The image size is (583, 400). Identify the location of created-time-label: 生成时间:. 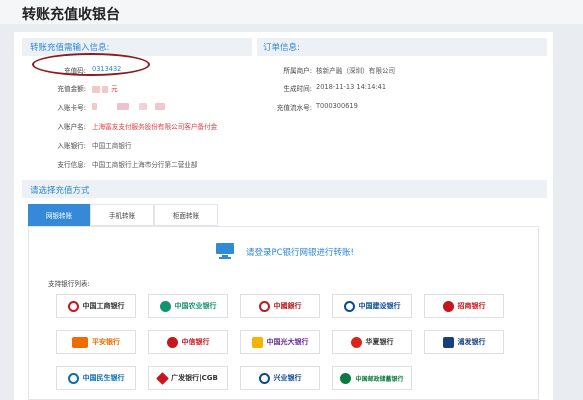
(297, 89).